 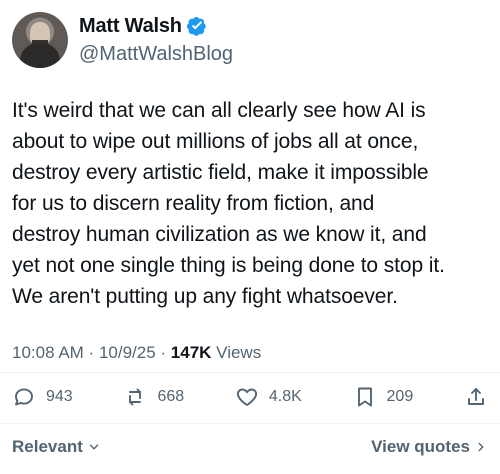 What do you see at coordinates (59, 396) in the screenshot?
I see `reply-count: 943` at bounding box center [59, 396].